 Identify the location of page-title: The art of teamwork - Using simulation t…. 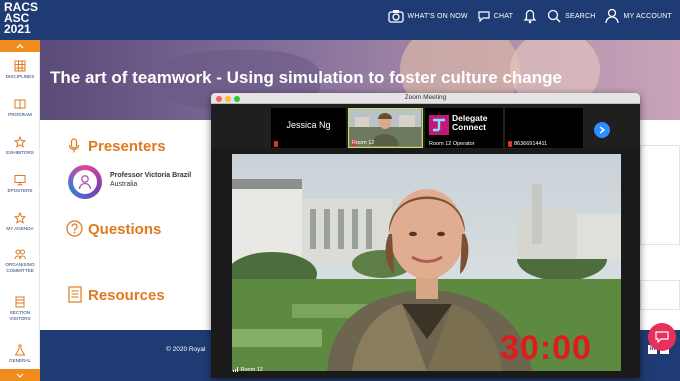
(306, 77).